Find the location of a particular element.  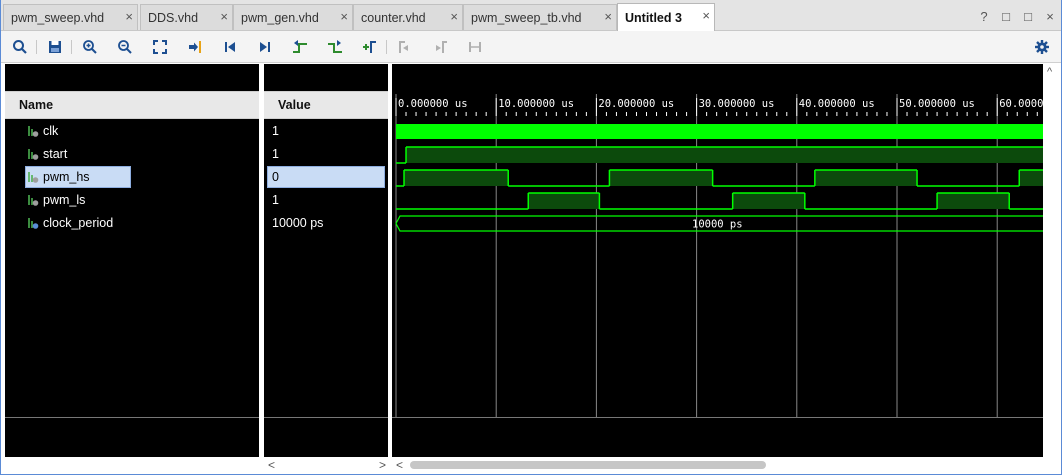

go-to-start-icon is located at coordinates (230, 47).